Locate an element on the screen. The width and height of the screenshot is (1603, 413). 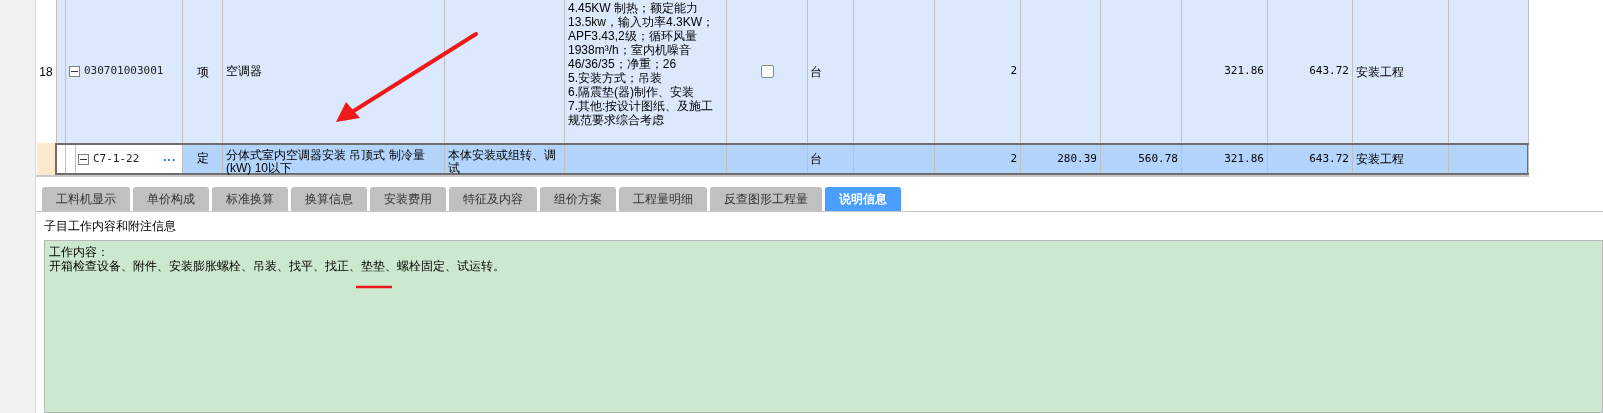
feature-line: 规范要求综合考虑 is located at coordinates (616, 120).